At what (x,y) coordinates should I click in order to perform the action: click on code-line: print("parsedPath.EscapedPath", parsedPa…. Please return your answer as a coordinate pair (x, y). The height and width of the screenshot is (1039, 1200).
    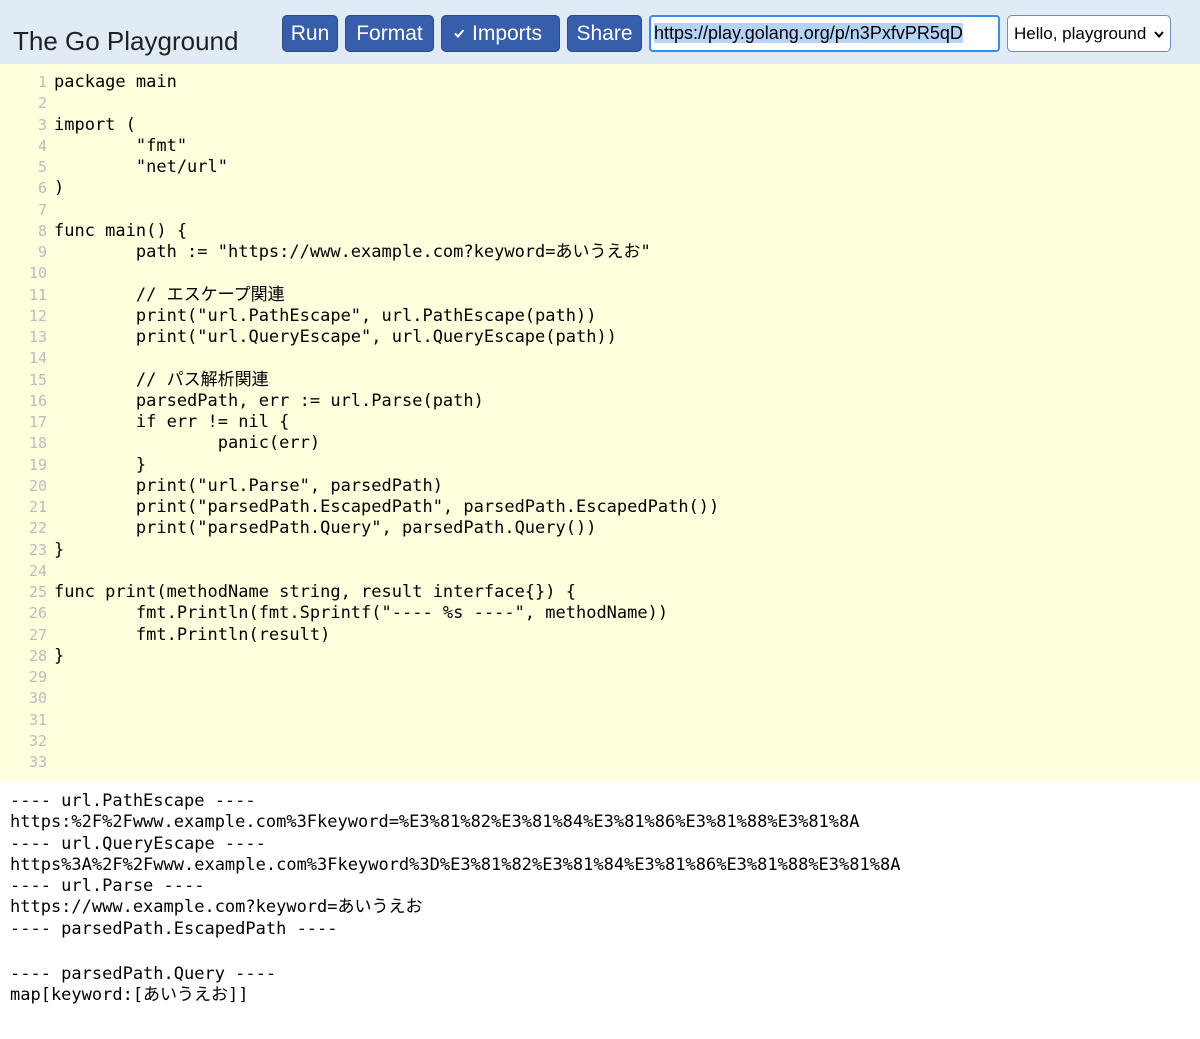
    Looking at the image, I should click on (624, 507).